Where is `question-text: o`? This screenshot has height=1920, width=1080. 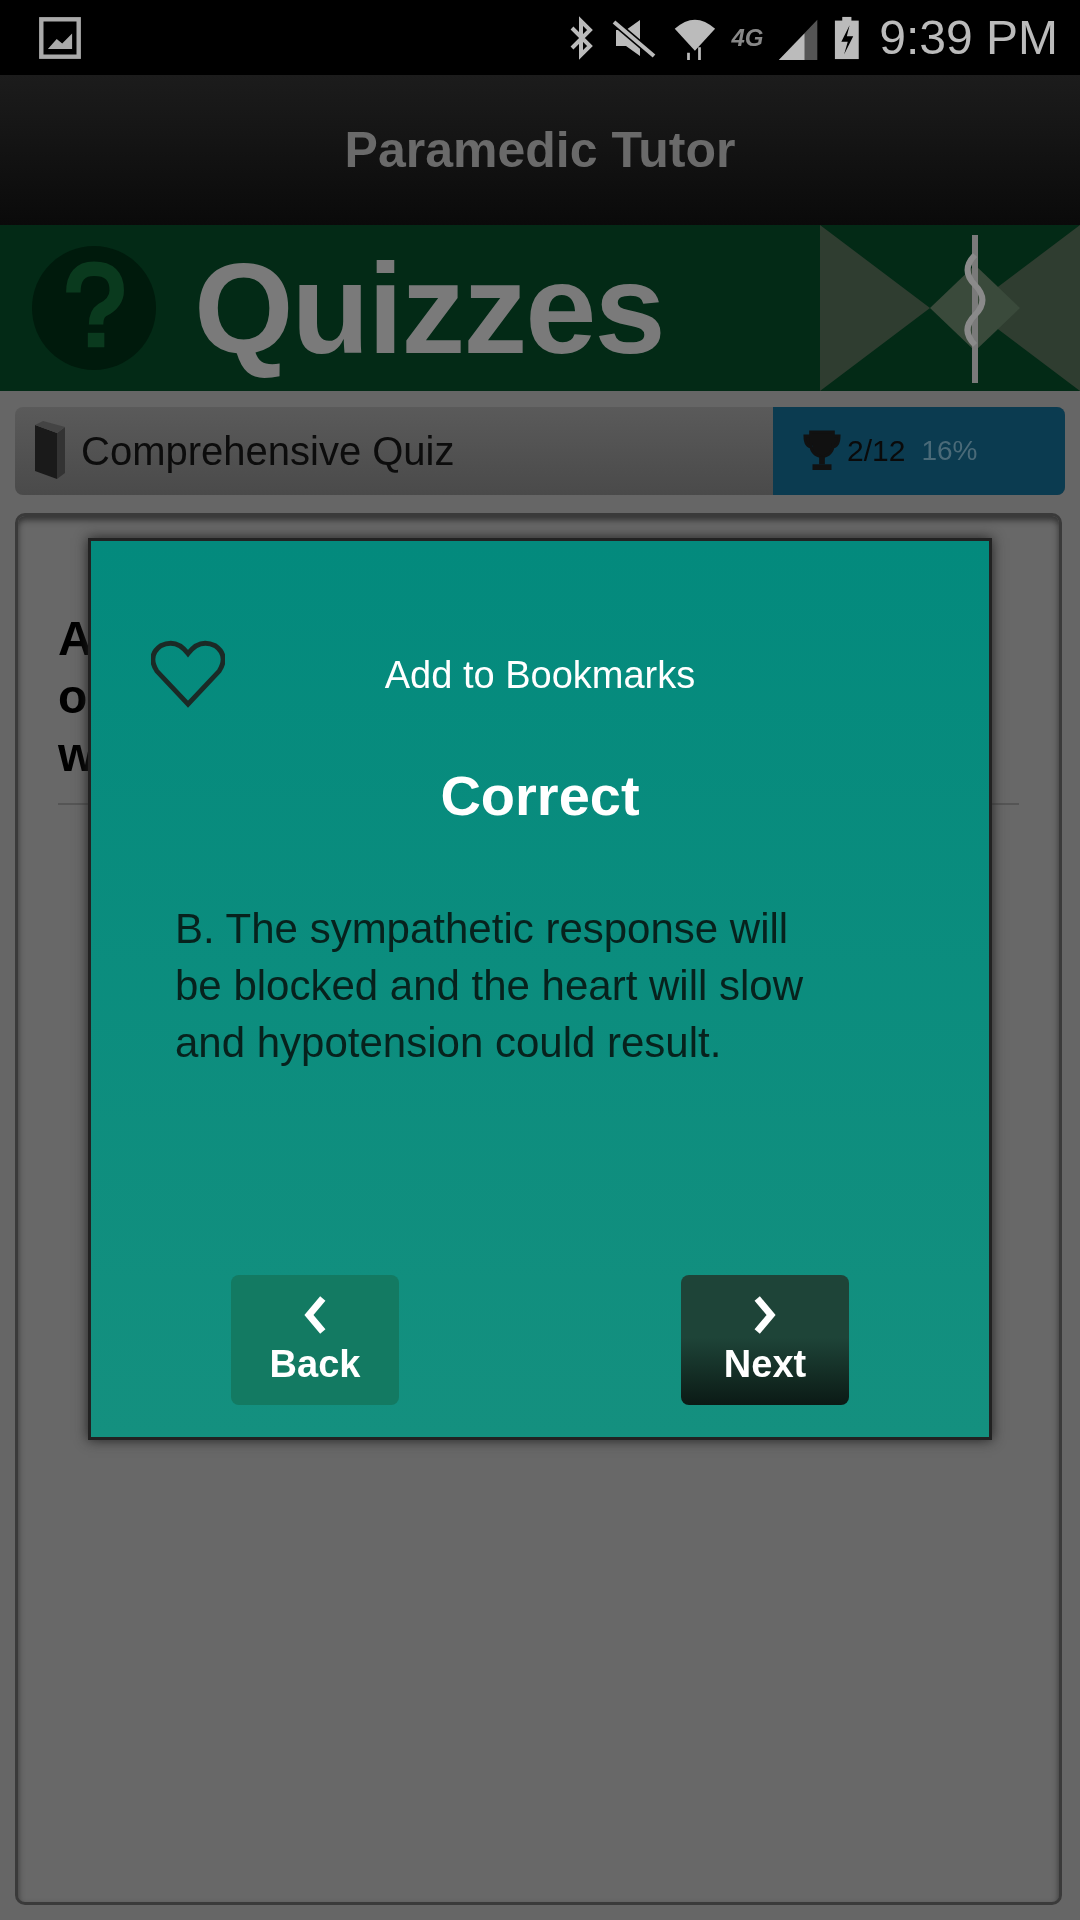
question-text: o is located at coordinates (73, 697).